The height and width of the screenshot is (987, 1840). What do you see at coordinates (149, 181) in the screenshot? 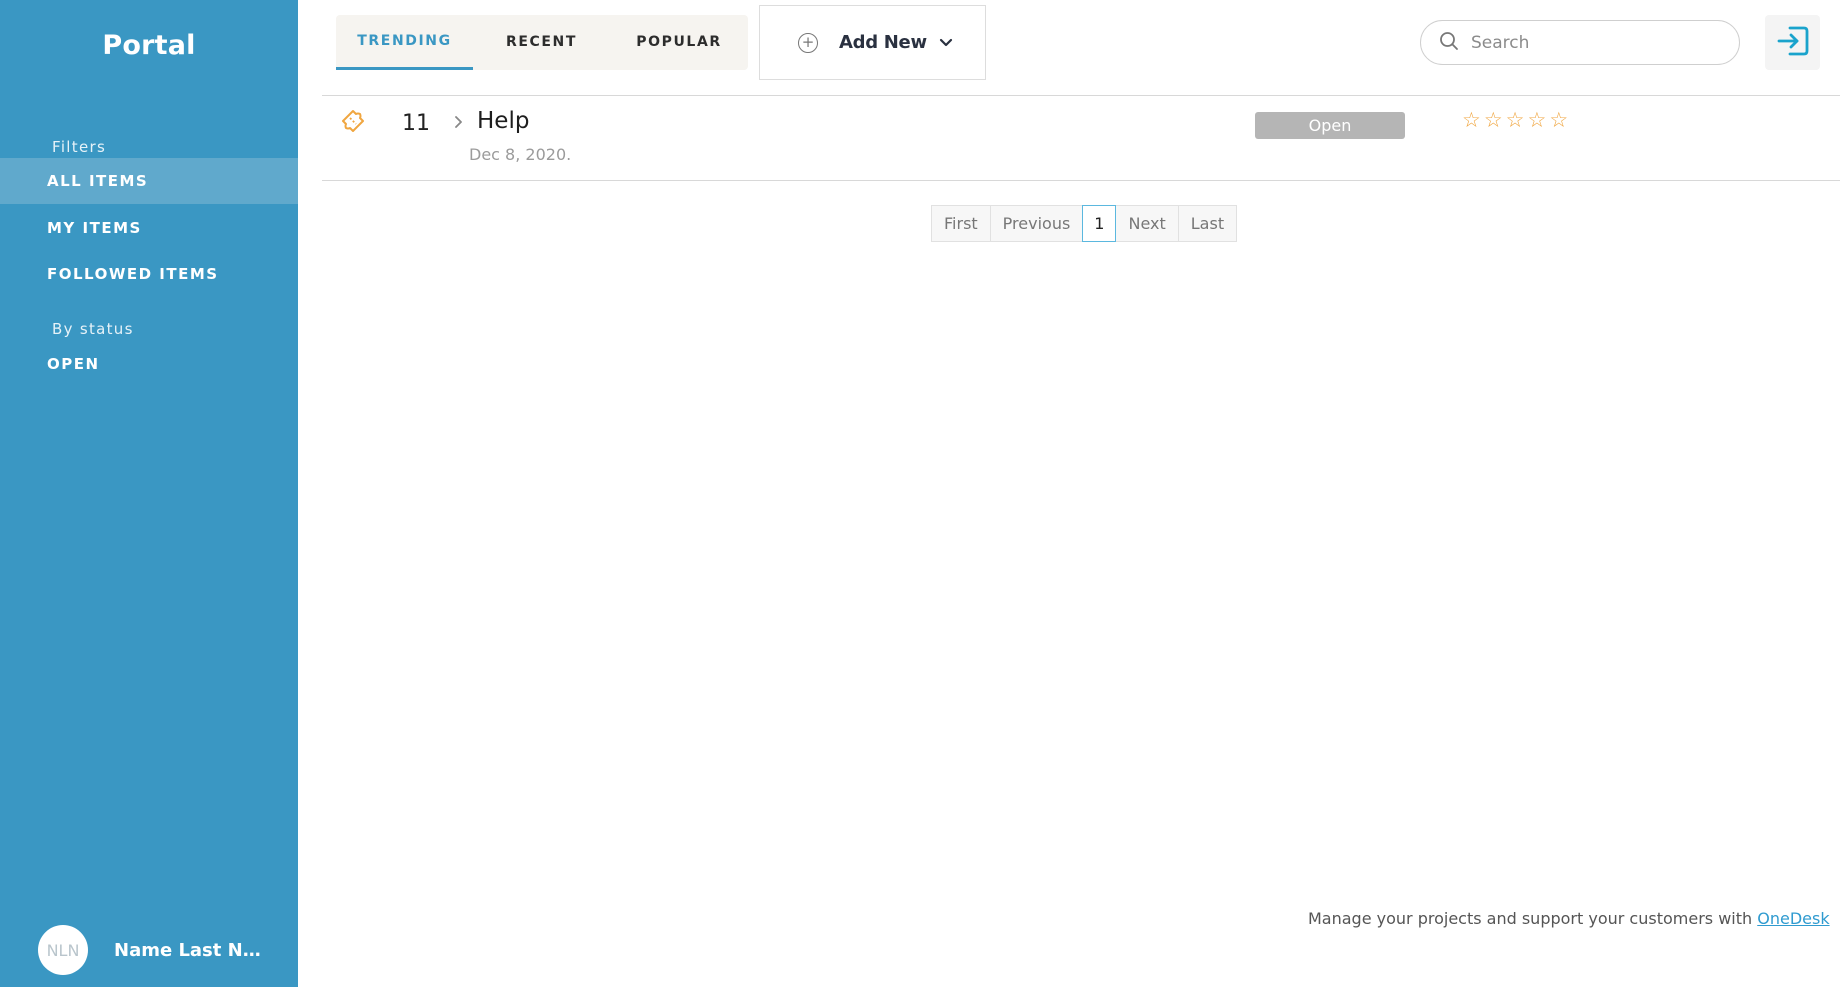
I see `sidebar-item-all-items: ALL ITEMS` at bounding box center [149, 181].